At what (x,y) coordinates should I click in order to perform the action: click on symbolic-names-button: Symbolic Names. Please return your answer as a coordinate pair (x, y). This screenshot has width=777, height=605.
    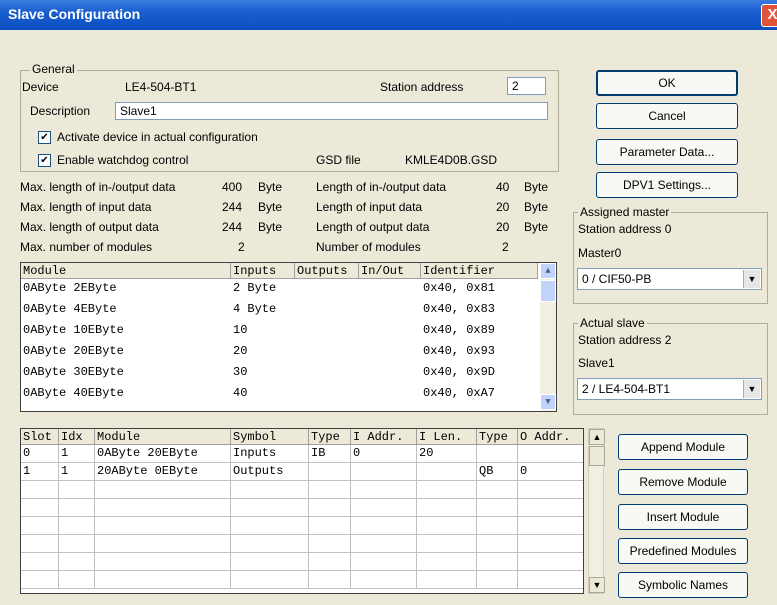
    Looking at the image, I should click on (683, 585).